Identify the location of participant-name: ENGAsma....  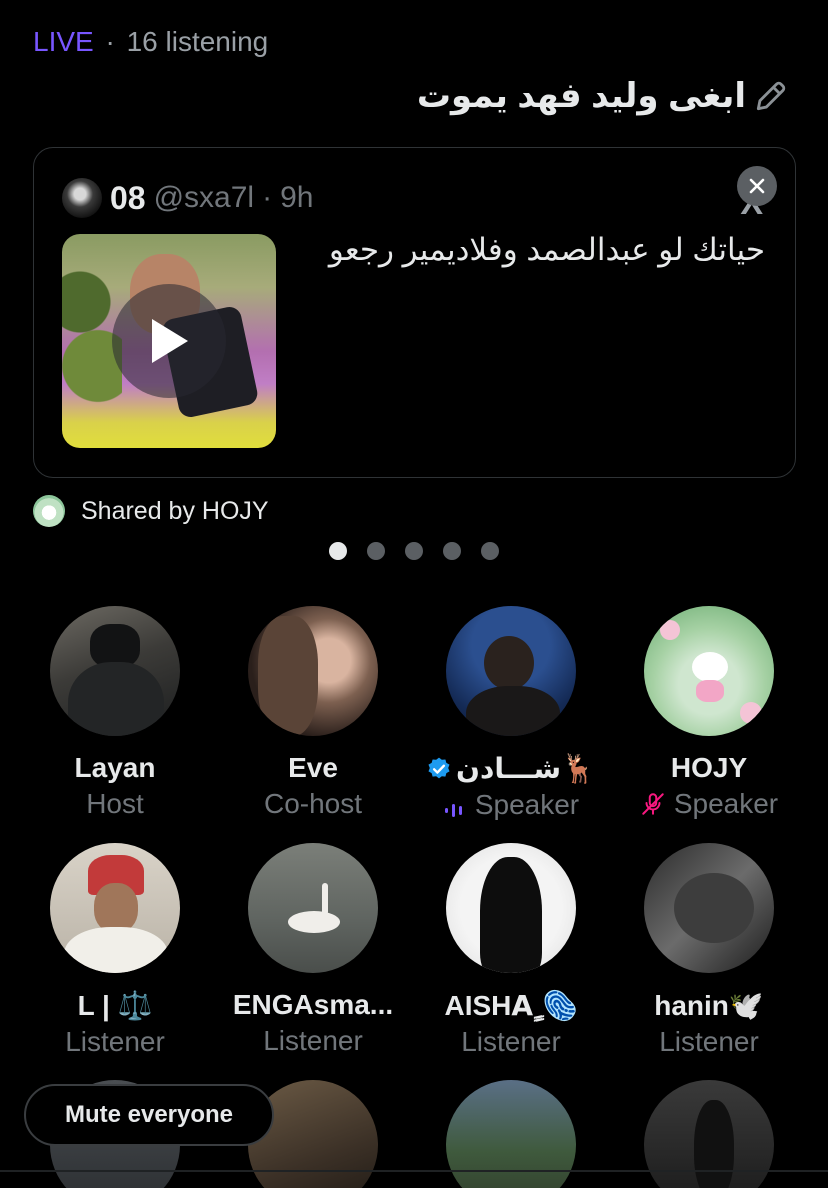
(313, 1004).